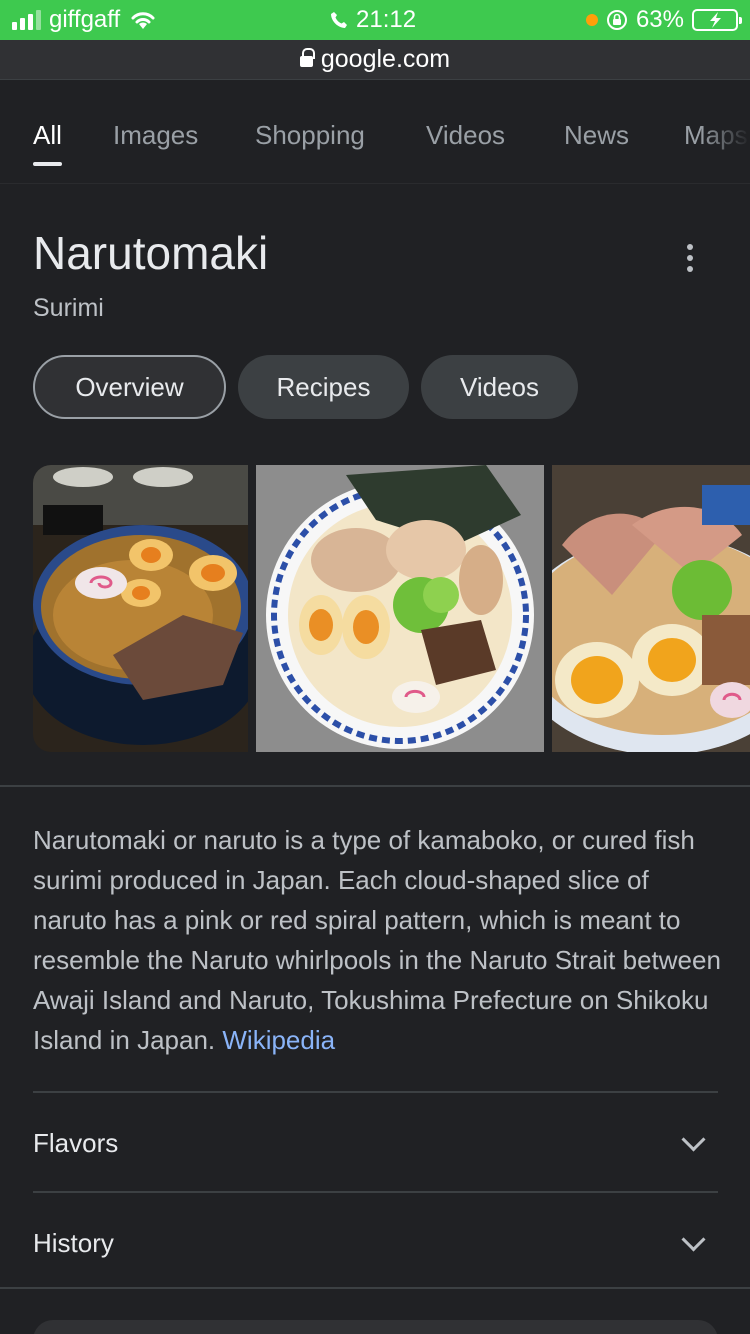  What do you see at coordinates (26, 20) in the screenshot?
I see `signal-icon` at bounding box center [26, 20].